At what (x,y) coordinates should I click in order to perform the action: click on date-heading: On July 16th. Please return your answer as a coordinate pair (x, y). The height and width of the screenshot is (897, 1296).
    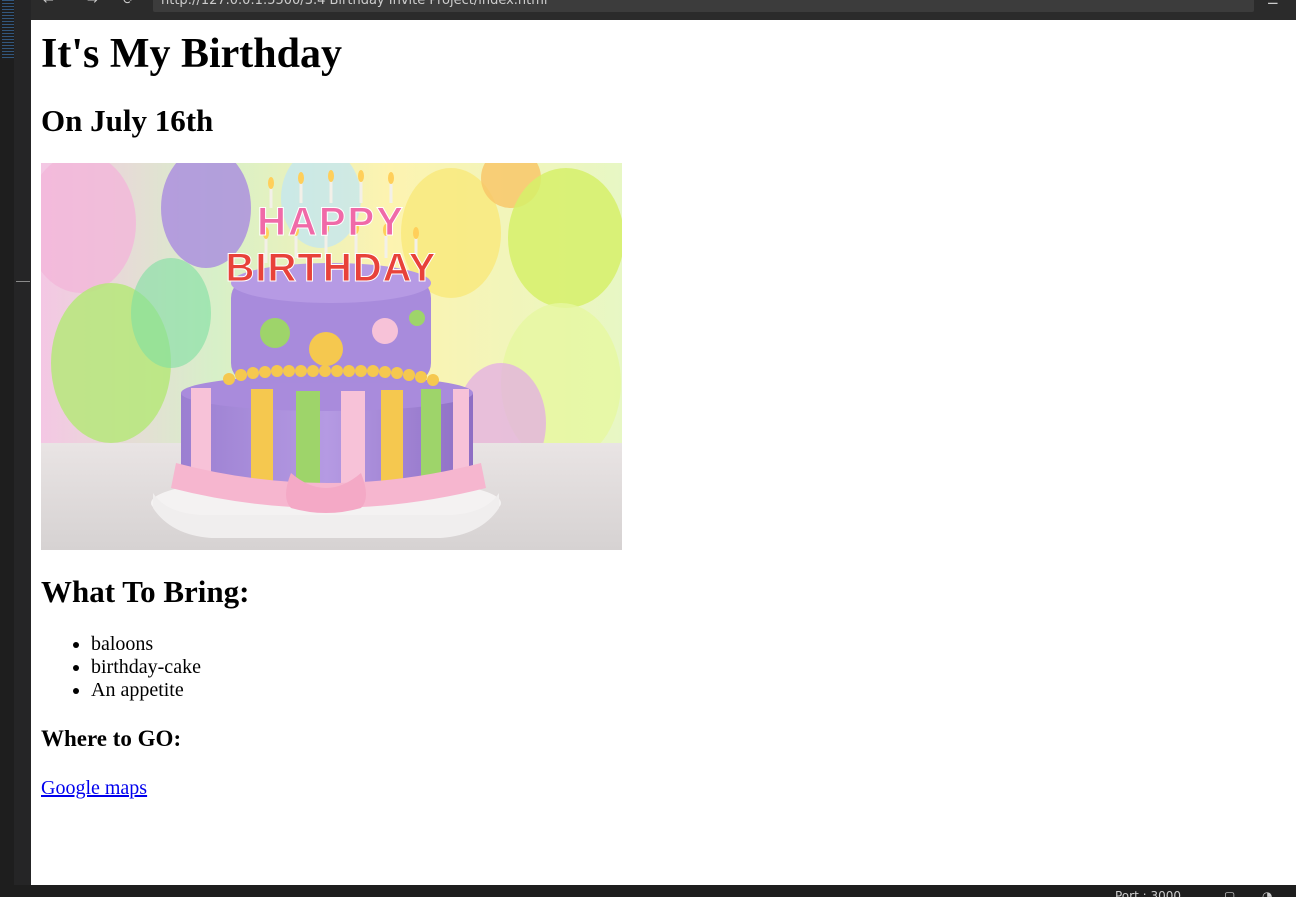
    Looking at the image, I should click on (127, 120).